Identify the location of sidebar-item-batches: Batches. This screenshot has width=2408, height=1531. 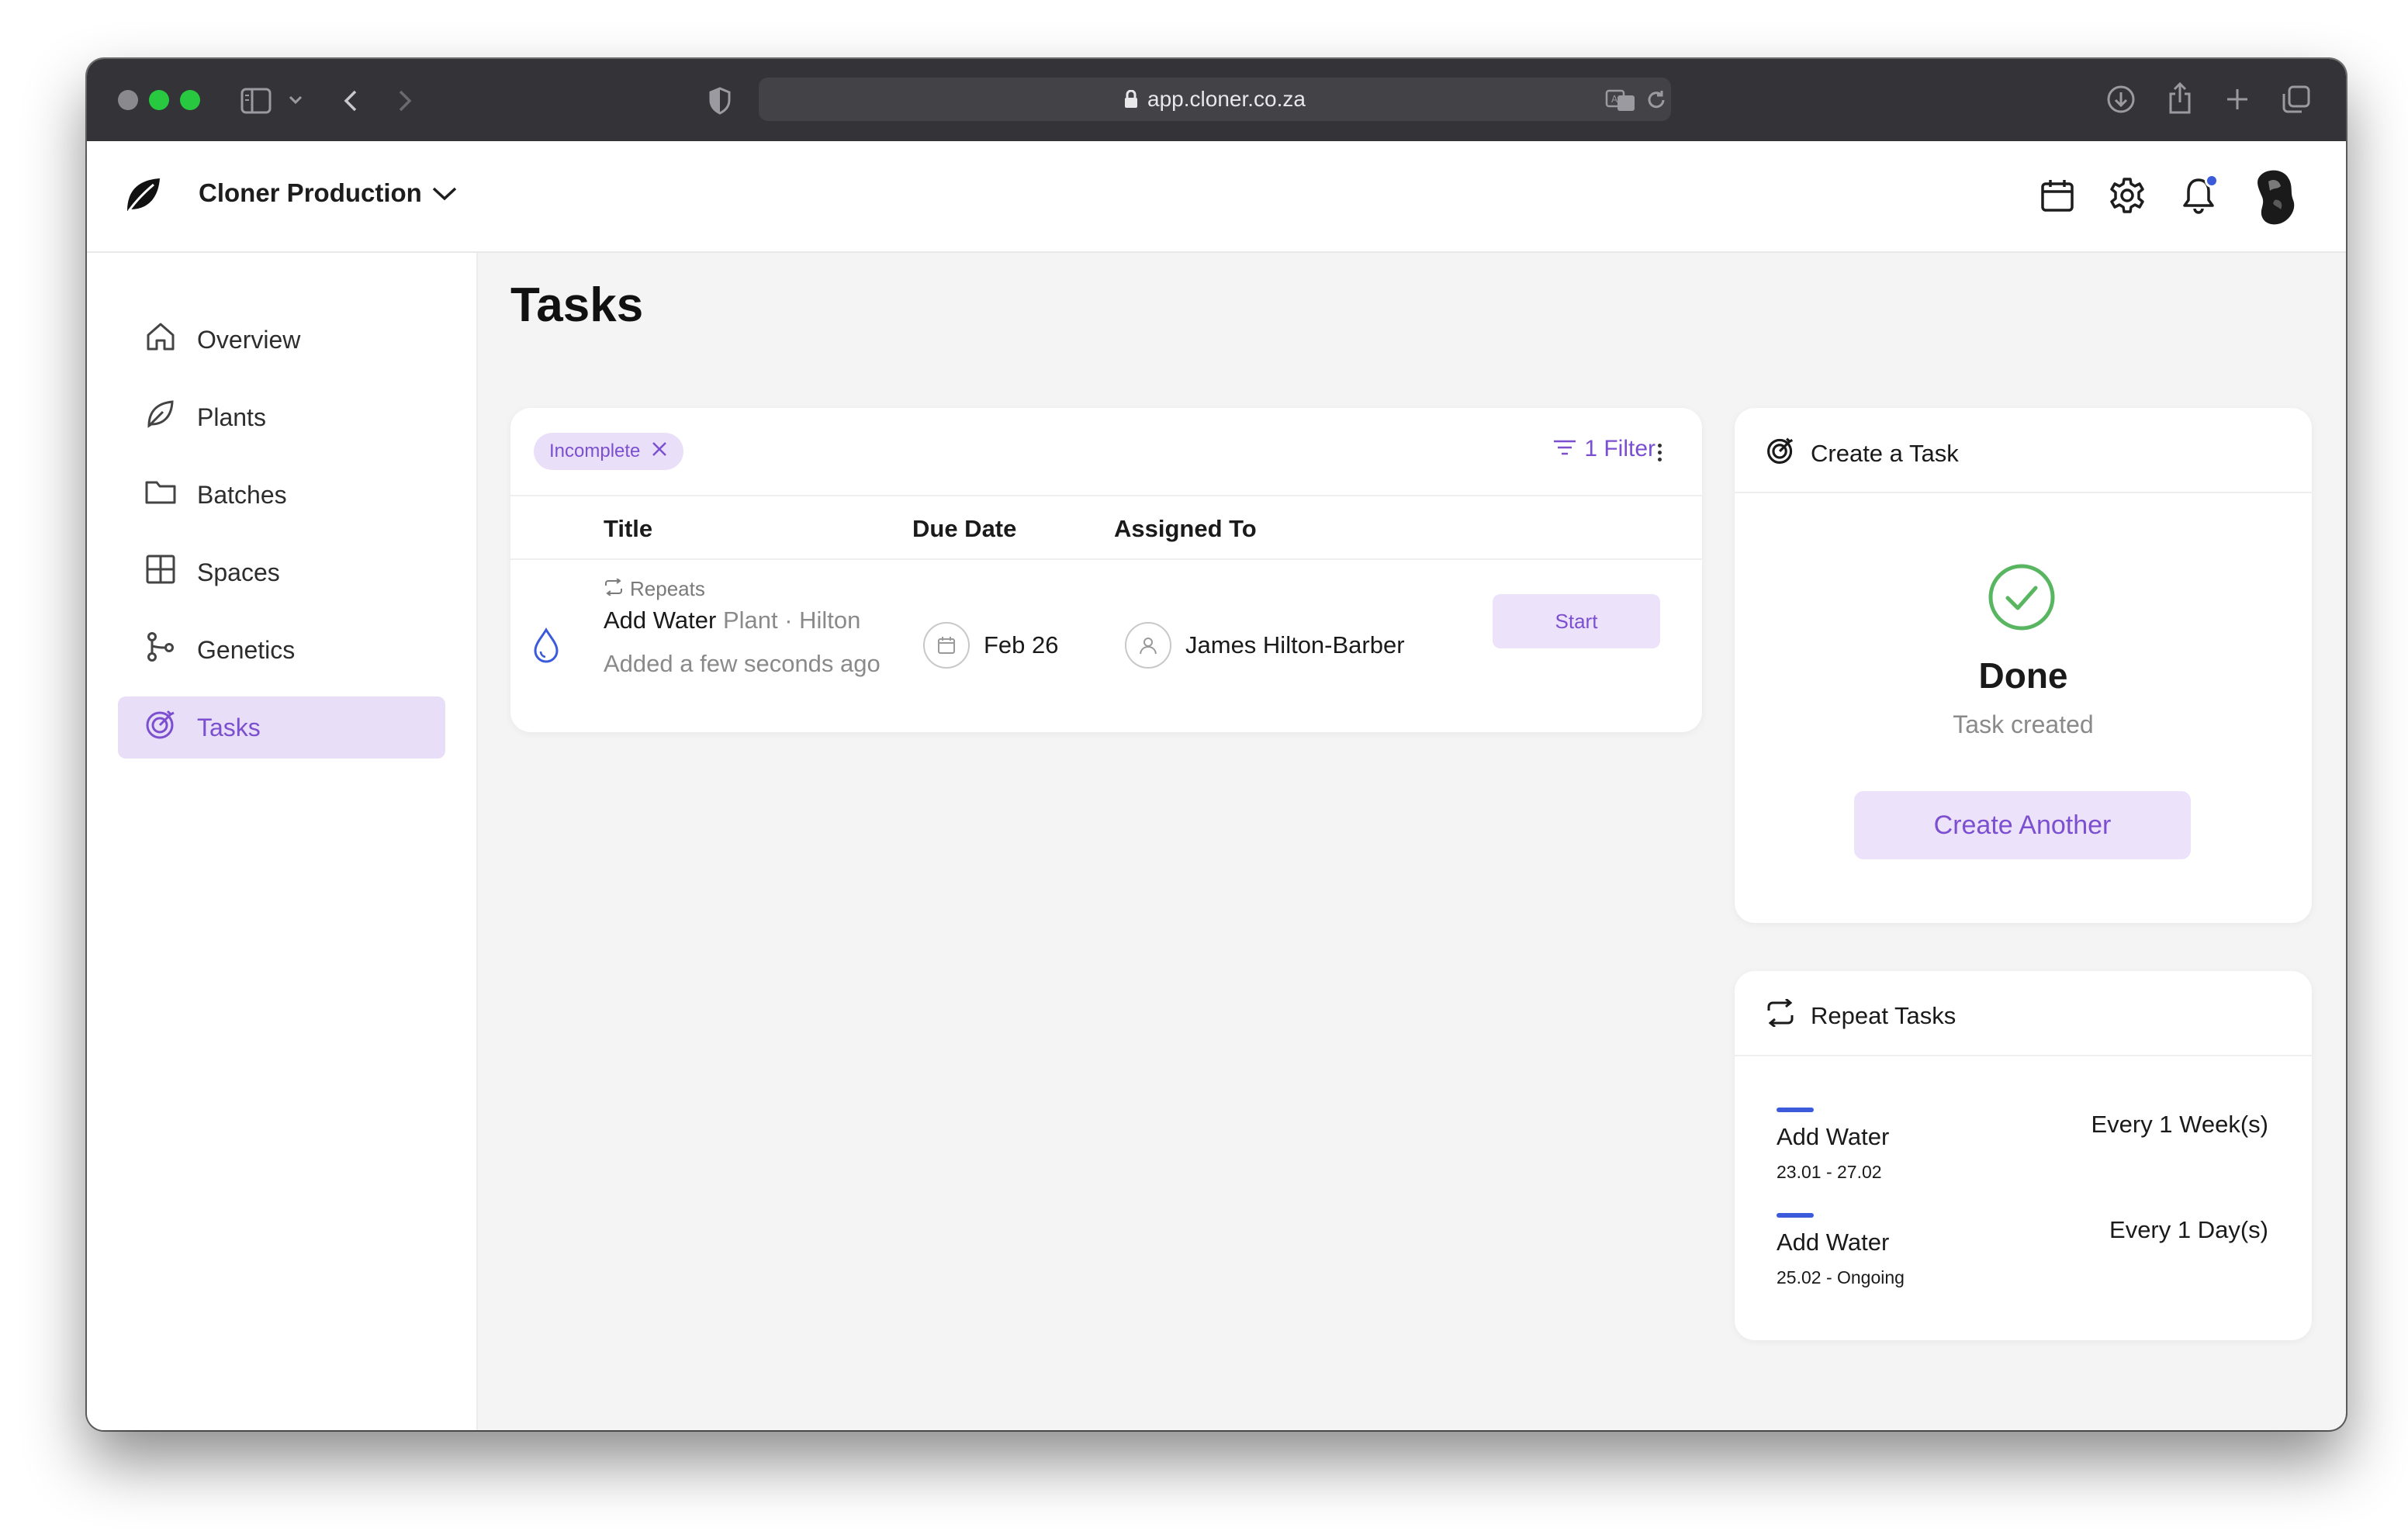
(281, 495).